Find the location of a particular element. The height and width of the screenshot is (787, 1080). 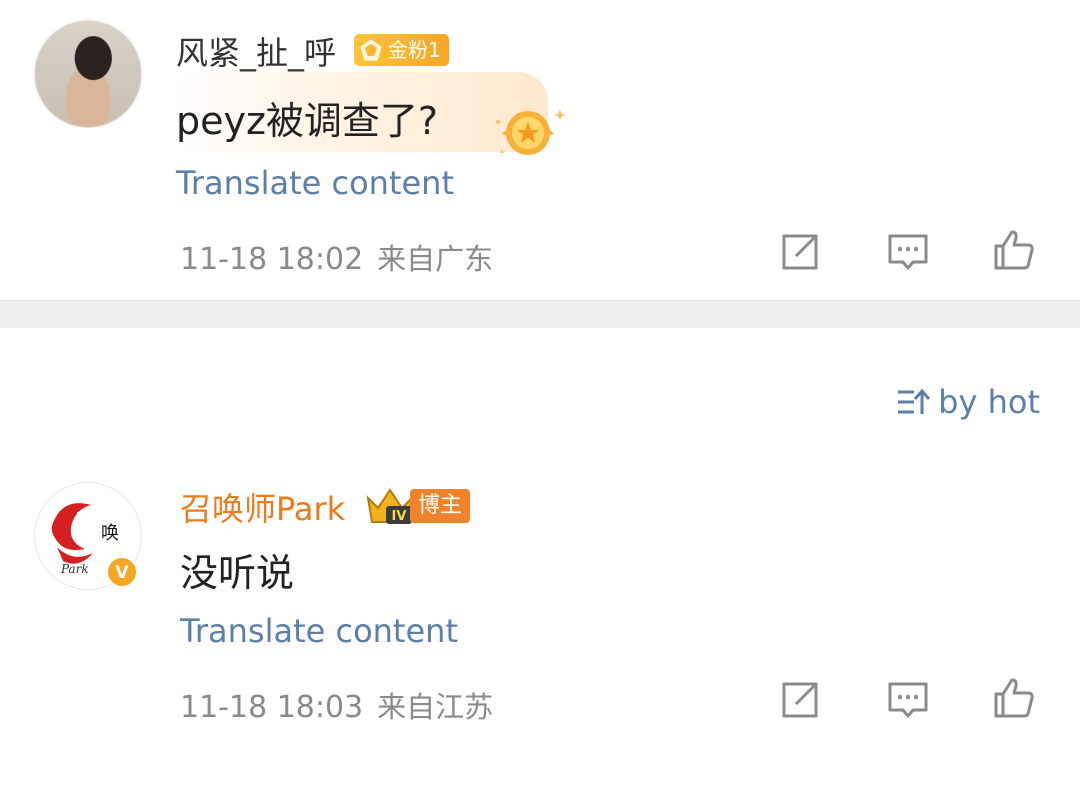

section-divider is located at coordinates (540, 314).